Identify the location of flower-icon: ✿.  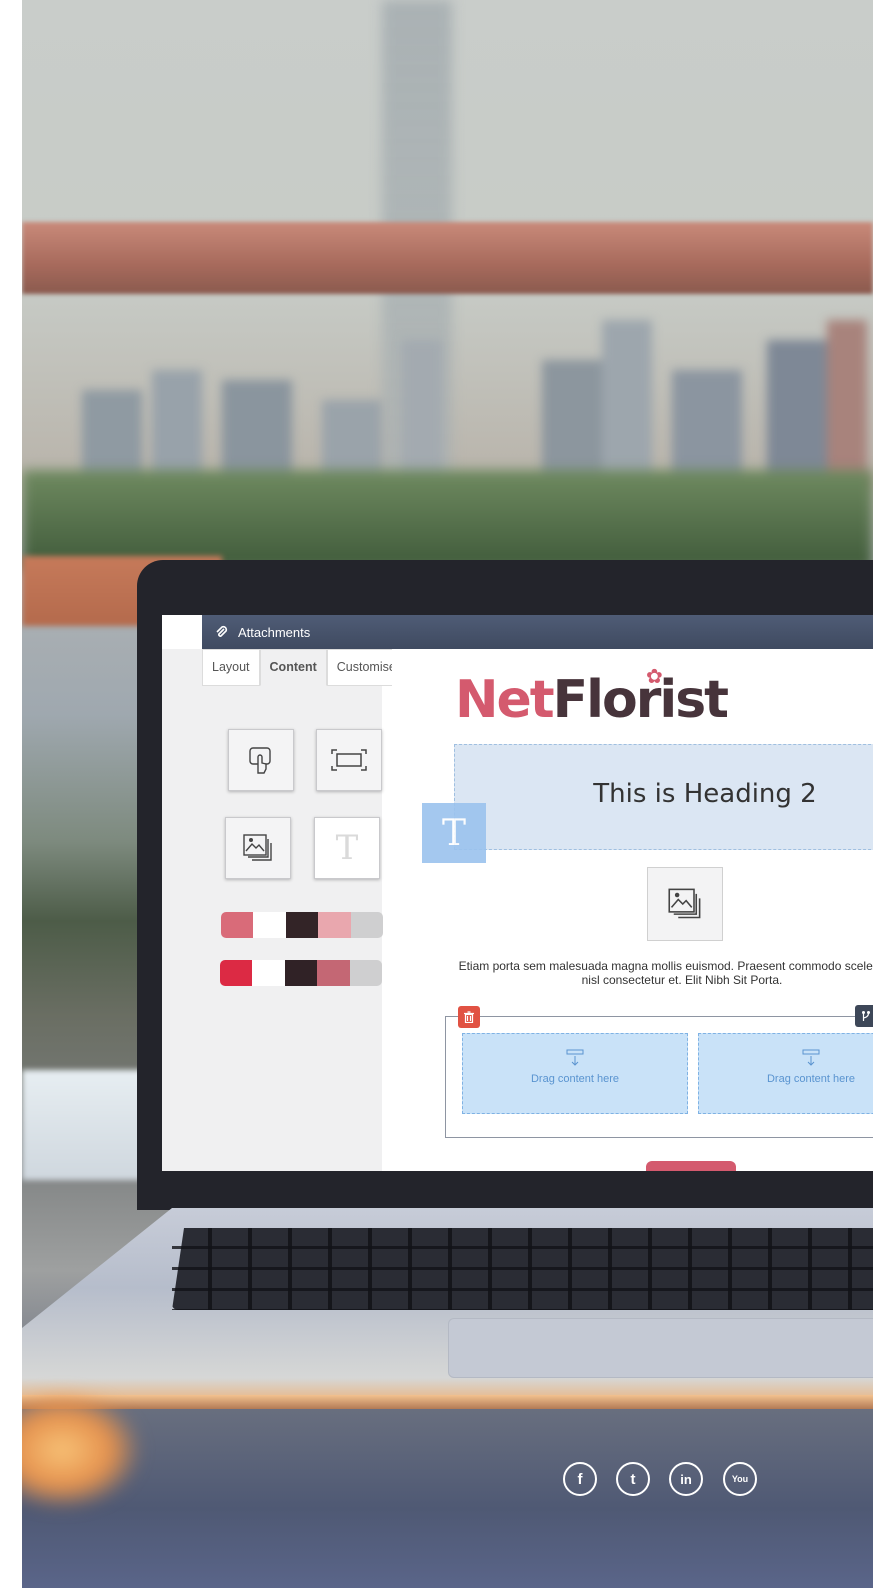
(654, 677).